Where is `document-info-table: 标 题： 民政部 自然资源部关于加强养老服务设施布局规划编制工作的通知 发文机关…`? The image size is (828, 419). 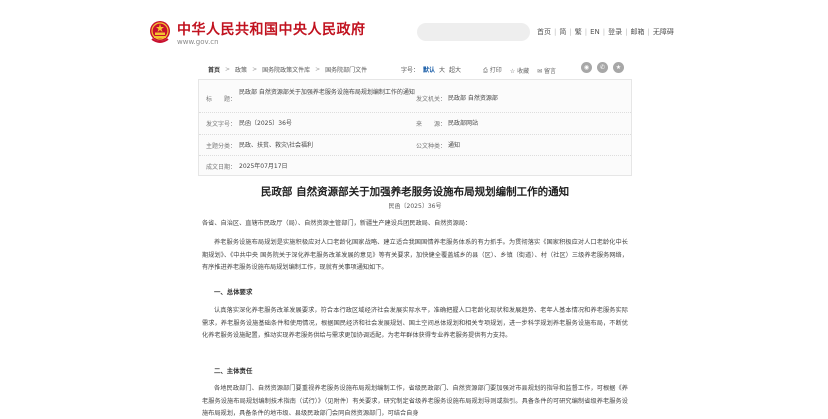
document-info-table: 标 题： 民政部 自然资源部关于加强养老服务设施布局规划编制工作的通知 发文机关… is located at coordinates (415, 127).